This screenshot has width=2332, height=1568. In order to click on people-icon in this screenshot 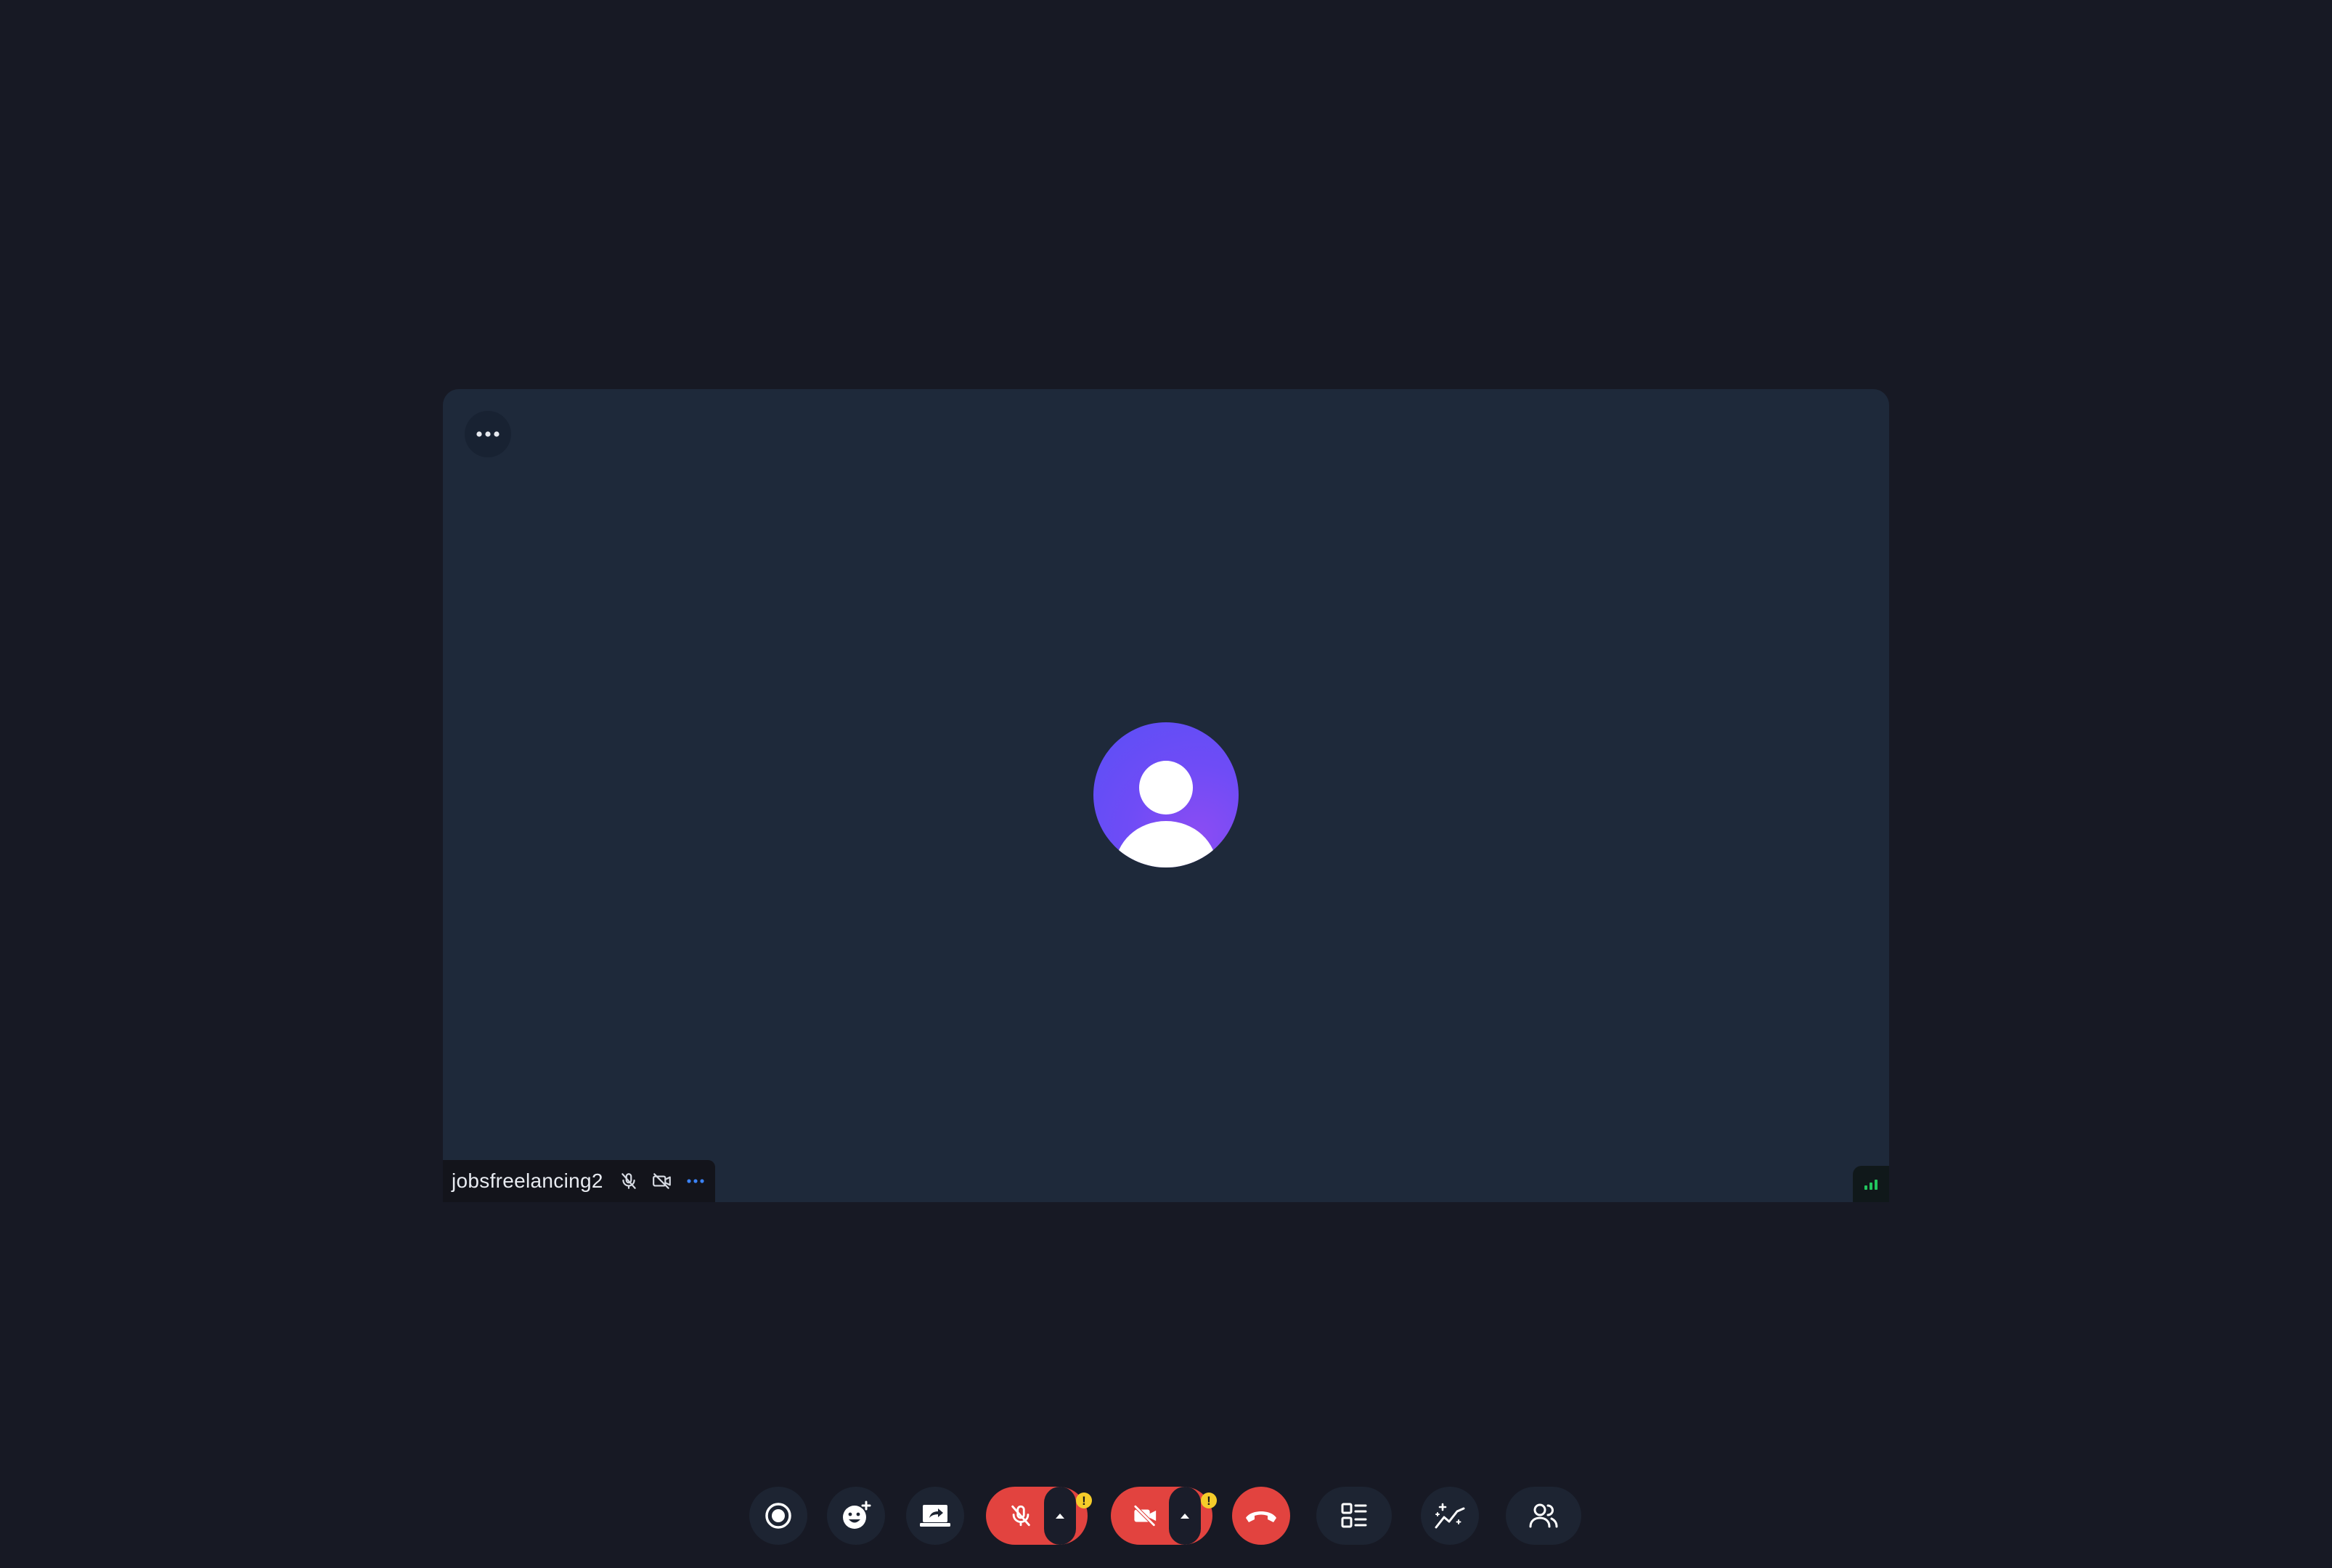, I will do `click(1543, 1516)`.